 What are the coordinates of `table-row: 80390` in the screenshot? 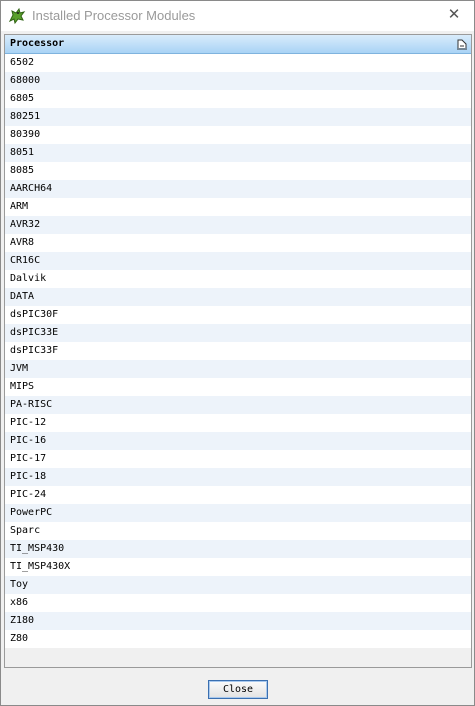 It's located at (238, 135).